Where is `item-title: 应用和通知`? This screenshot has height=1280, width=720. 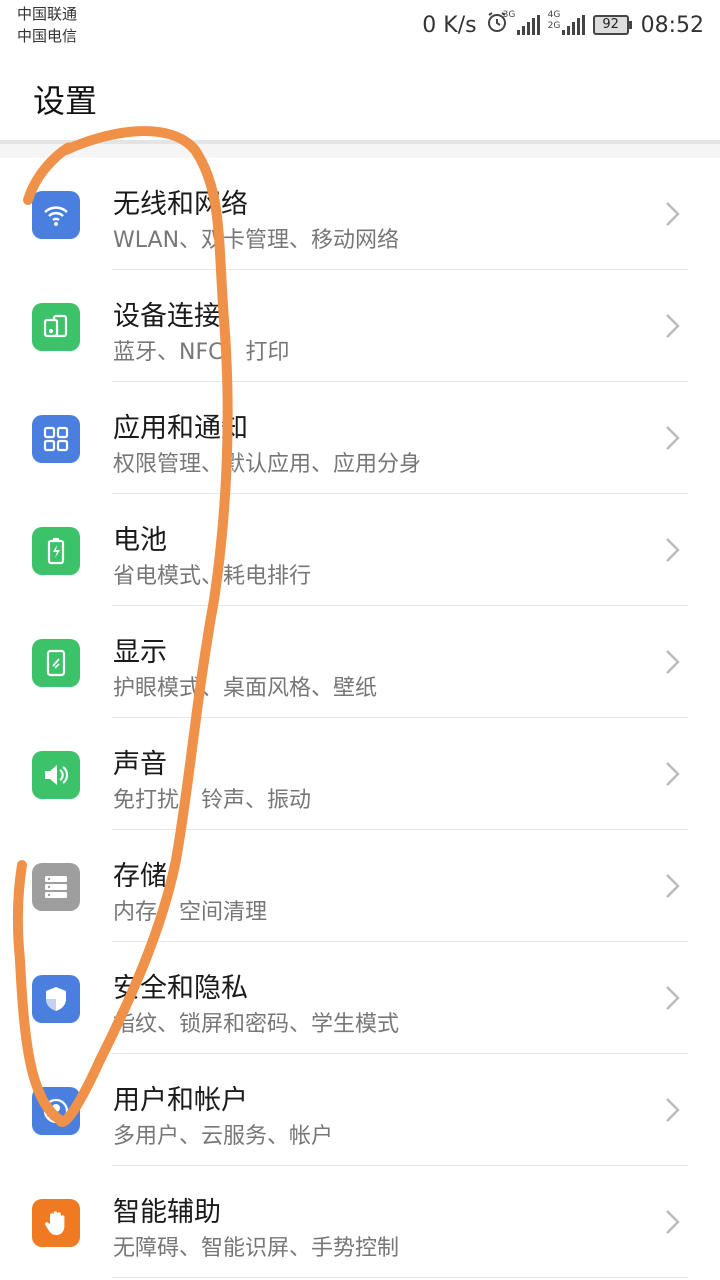
item-title: 应用和通知 is located at coordinates (180, 428).